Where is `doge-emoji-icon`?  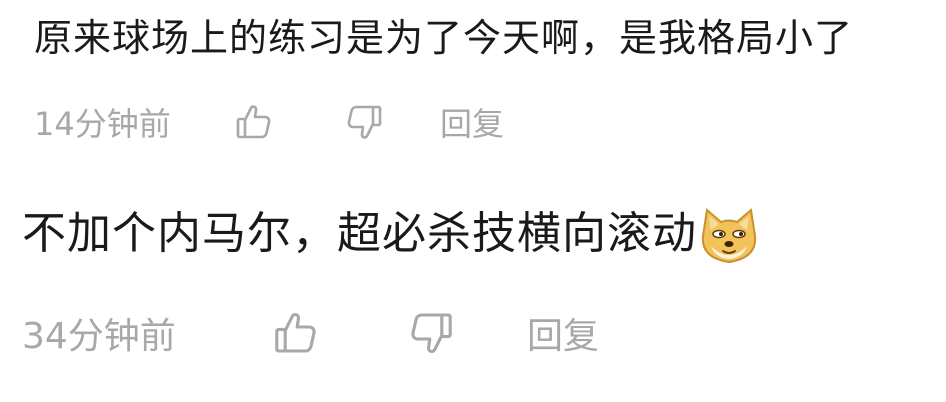 doge-emoji-icon is located at coordinates (729, 236).